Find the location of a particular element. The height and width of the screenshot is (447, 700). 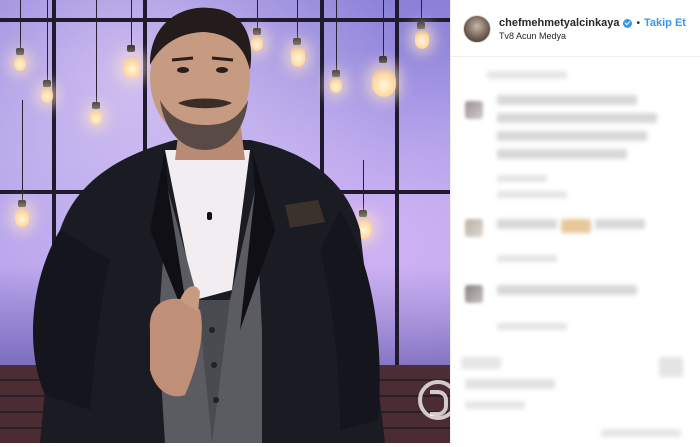

blurred-footer is located at coordinates (641, 433).